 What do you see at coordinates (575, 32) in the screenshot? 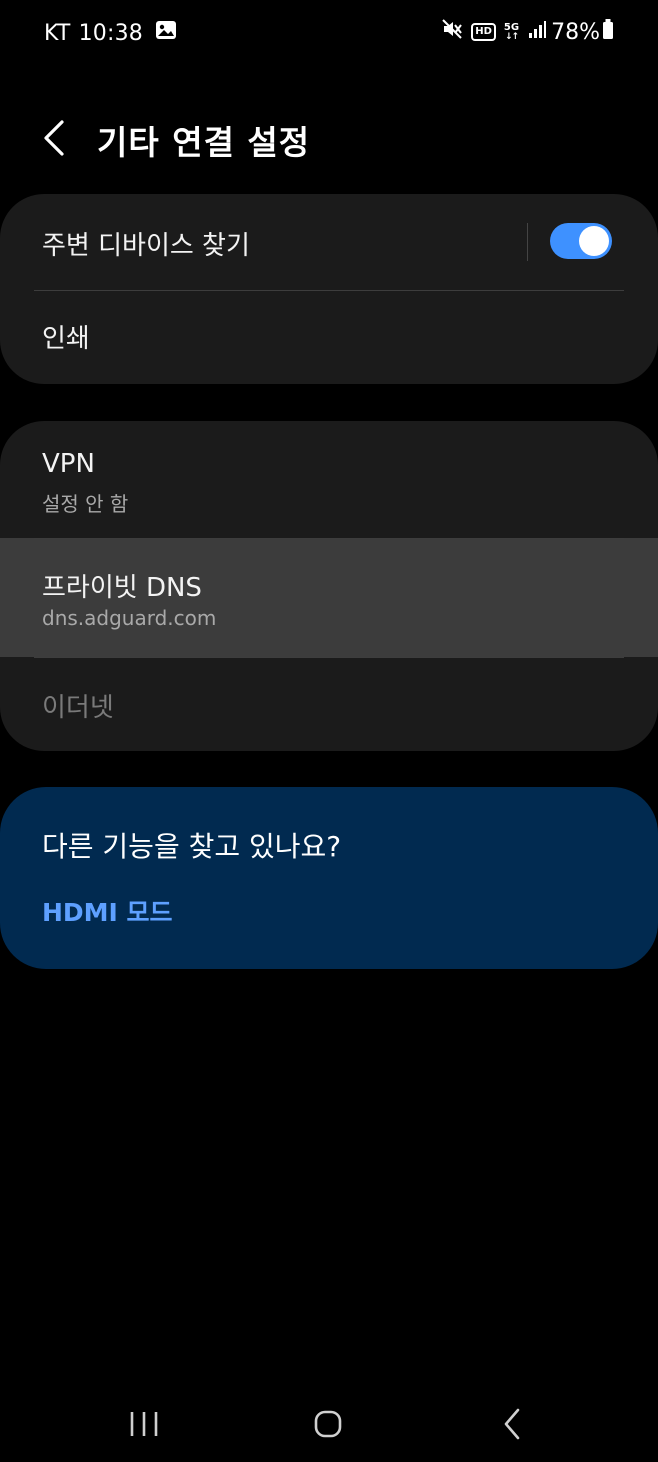
I see `battery-percent: 78%` at bounding box center [575, 32].